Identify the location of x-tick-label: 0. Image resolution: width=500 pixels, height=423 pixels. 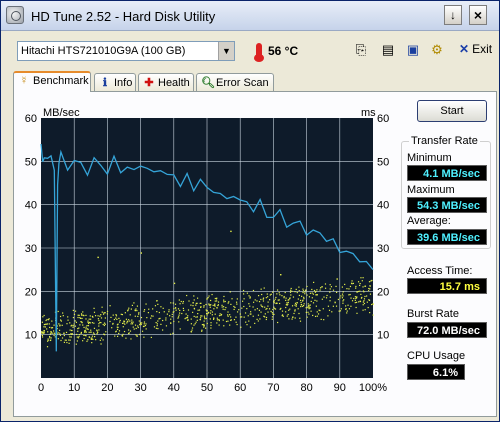
(41, 388).